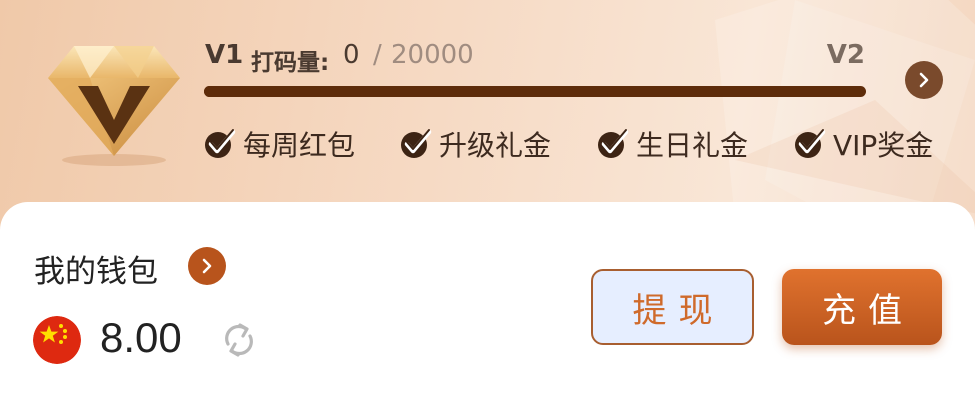 This screenshot has width=975, height=411. I want to click on bet-amount-target: 20000, so click(432, 55).